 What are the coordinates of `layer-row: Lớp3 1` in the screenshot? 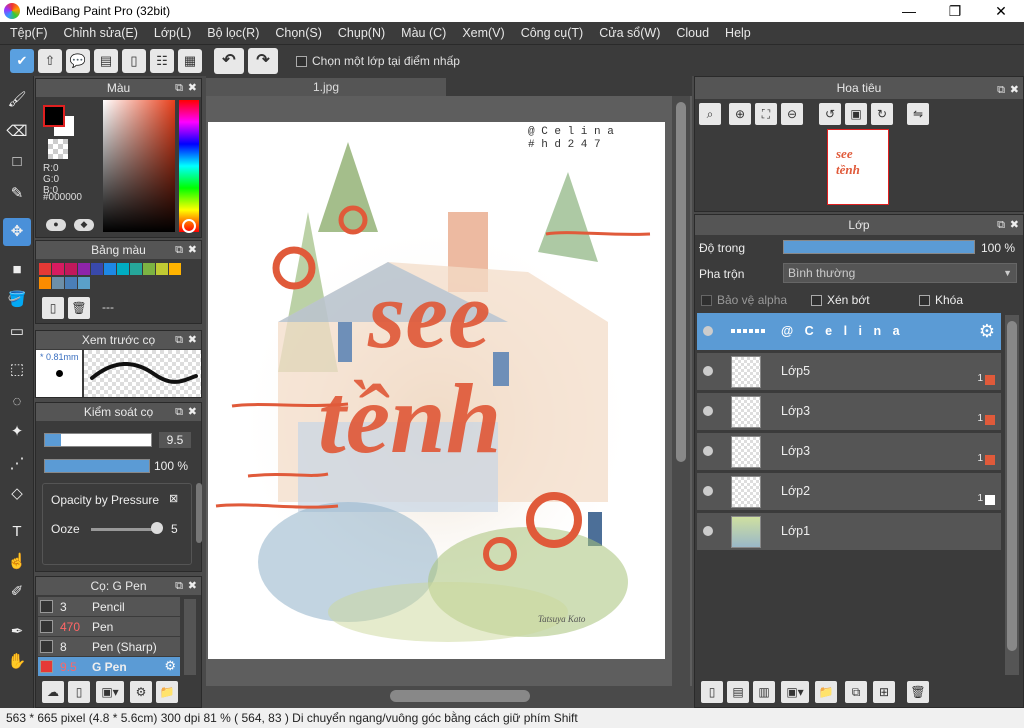 It's located at (849, 452).